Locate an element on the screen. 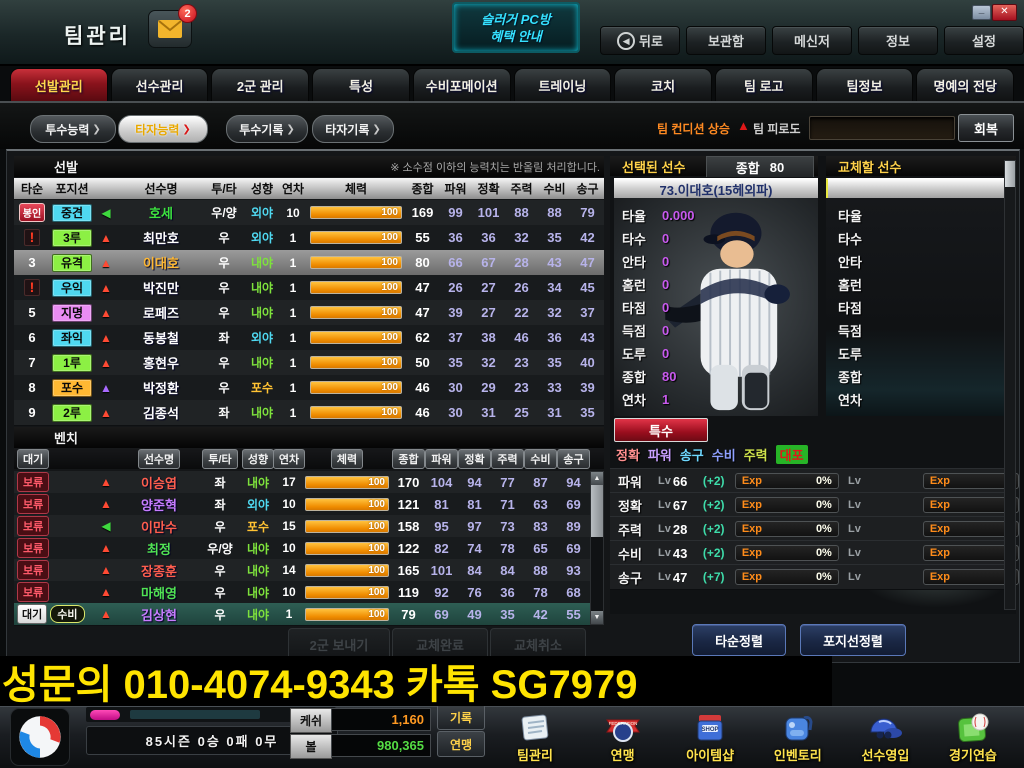 This screenshot has height=768, width=1024. bench-sort-button: 연차 is located at coordinates (289, 458).